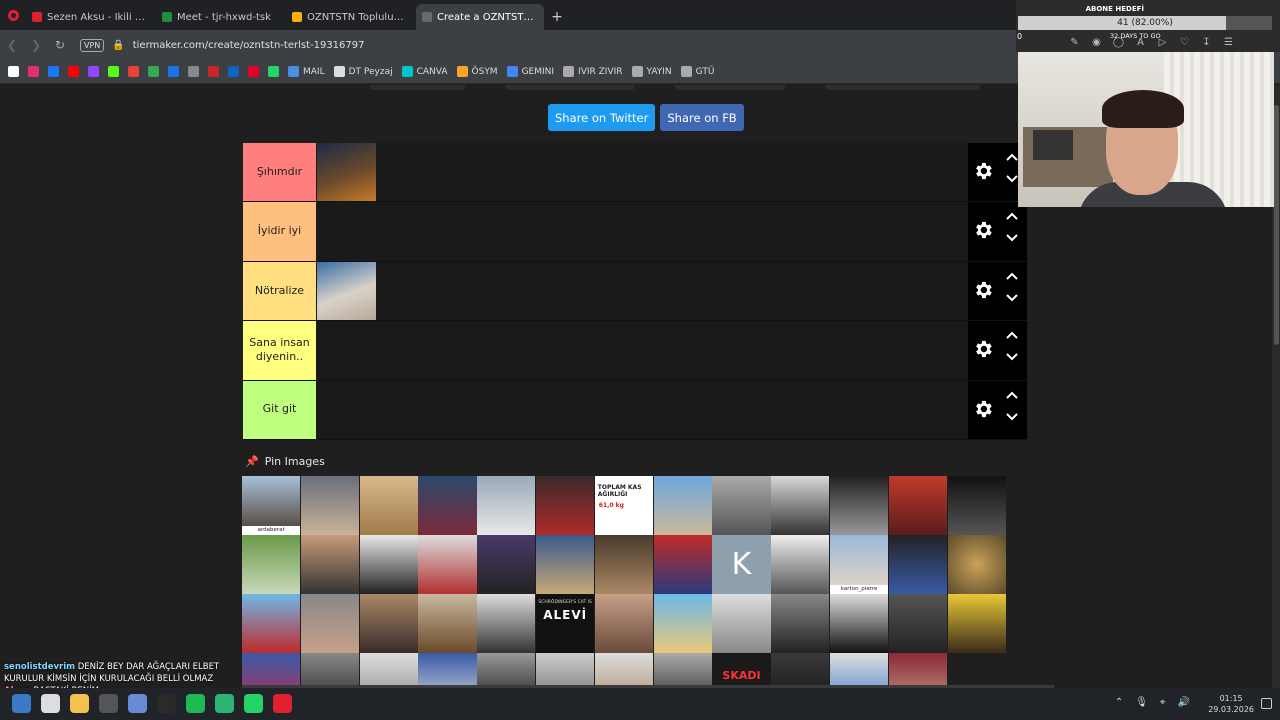  What do you see at coordinates (593, 71) in the screenshot?
I see `bookmark-item: IVIR ZIVIR` at bounding box center [593, 71].